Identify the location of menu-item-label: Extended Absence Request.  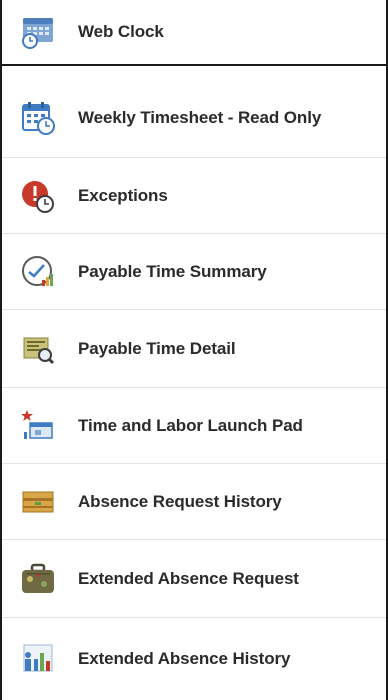
(188, 578).